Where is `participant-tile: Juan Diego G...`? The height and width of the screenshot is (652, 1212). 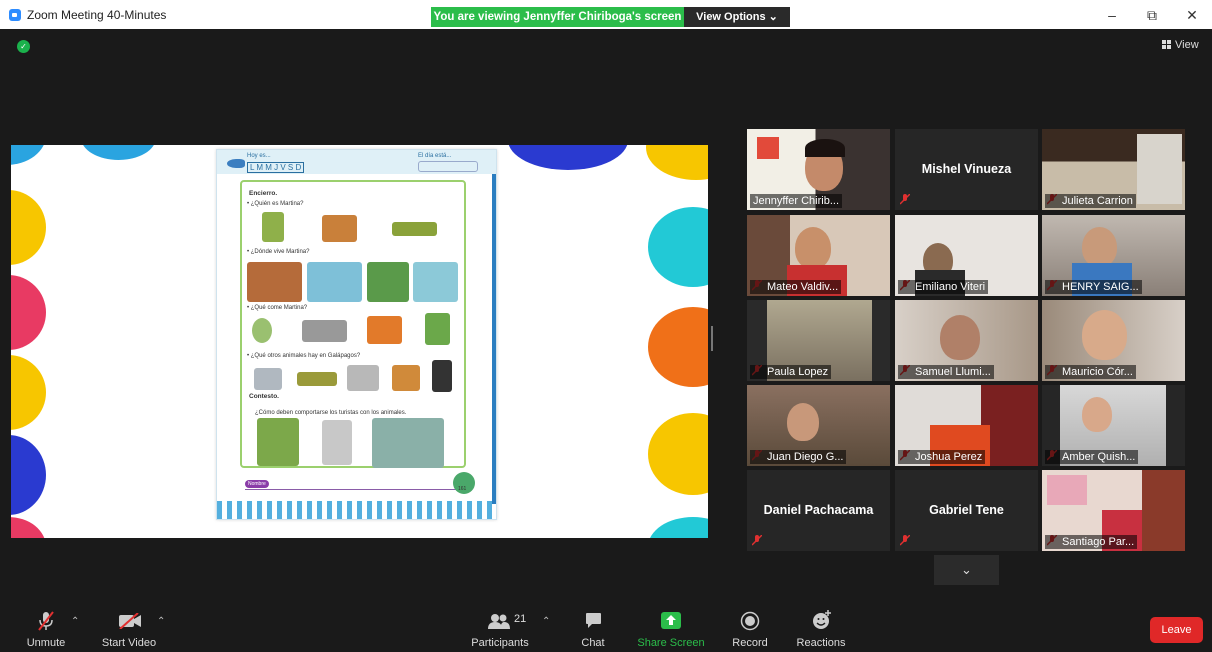 participant-tile: Juan Diego G... is located at coordinates (818, 425).